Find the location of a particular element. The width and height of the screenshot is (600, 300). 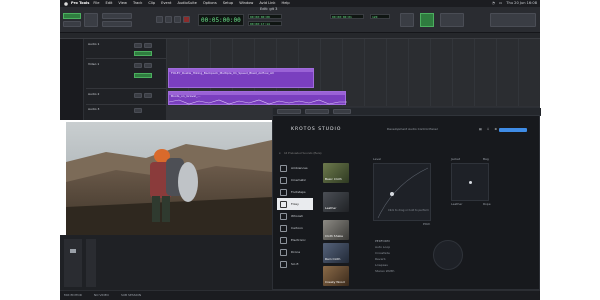

library-icon: ▤ is located at coordinates (480, 129).